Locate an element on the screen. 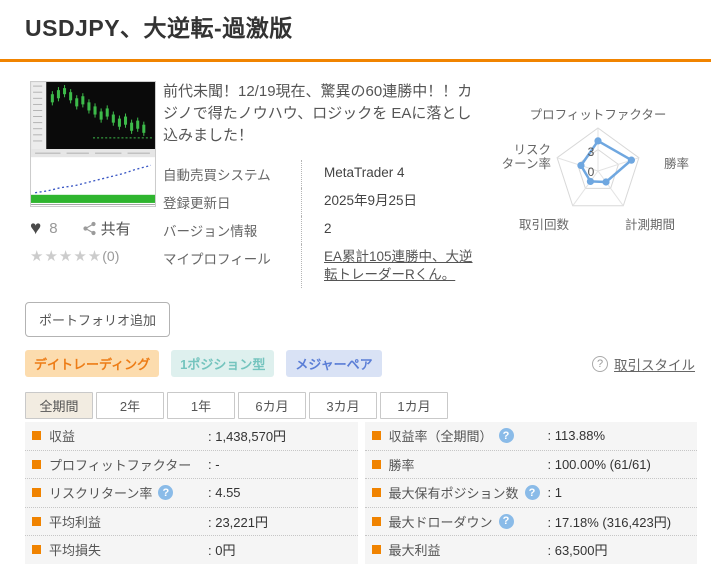  stat-value: : 1,438,570円 is located at coordinates (247, 437).